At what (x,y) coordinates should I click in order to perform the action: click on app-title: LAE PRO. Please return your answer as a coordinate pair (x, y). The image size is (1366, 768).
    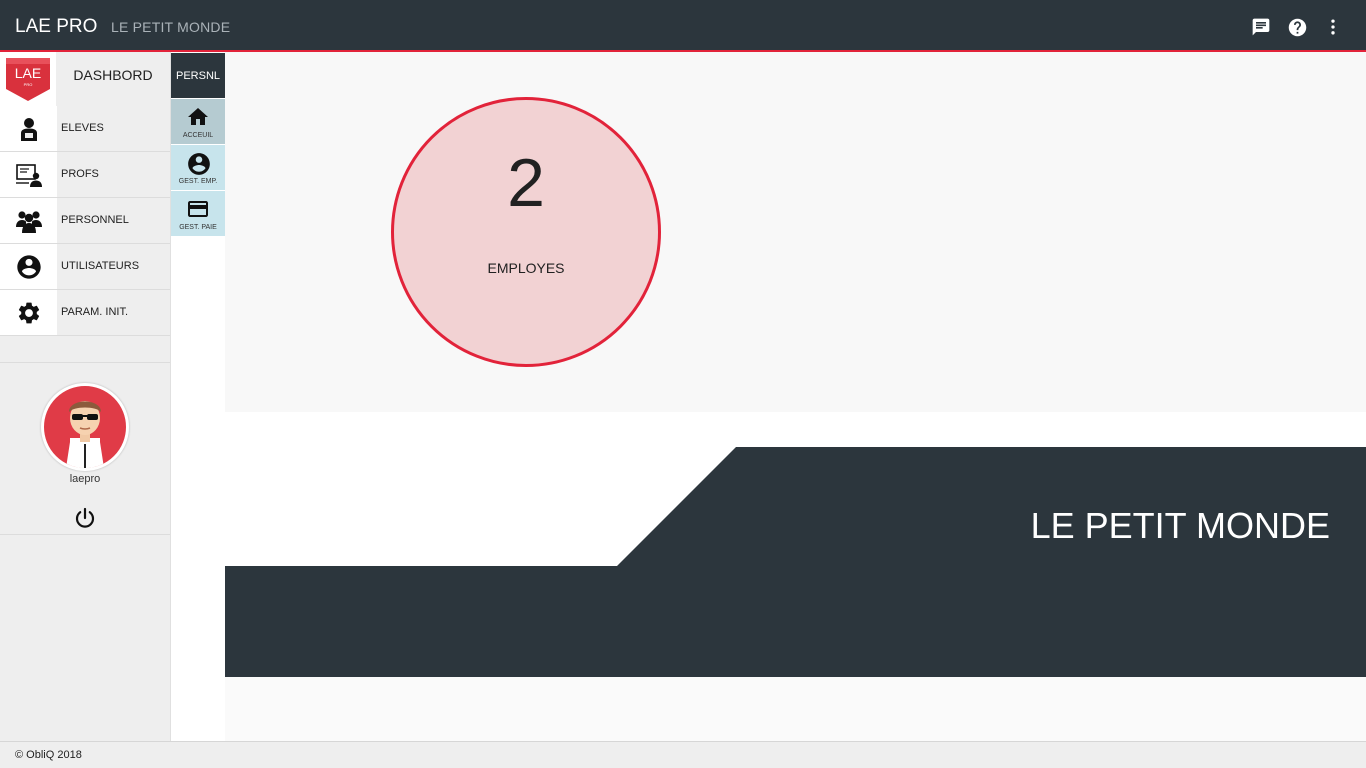
    Looking at the image, I should click on (56, 26).